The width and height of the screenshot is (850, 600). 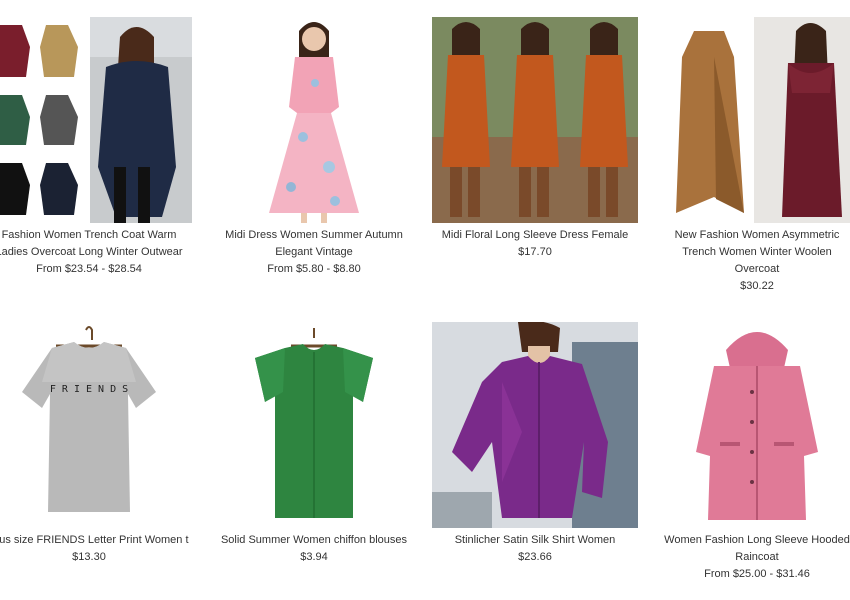 What do you see at coordinates (314, 120) in the screenshot?
I see `product-image-pink-floral-dress` at bounding box center [314, 120].